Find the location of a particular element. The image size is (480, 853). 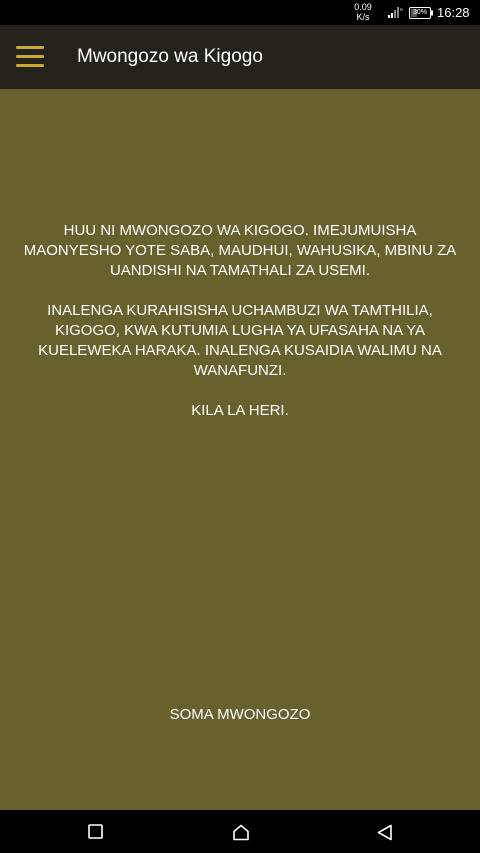

back-button is located at coordinates (384, 832).